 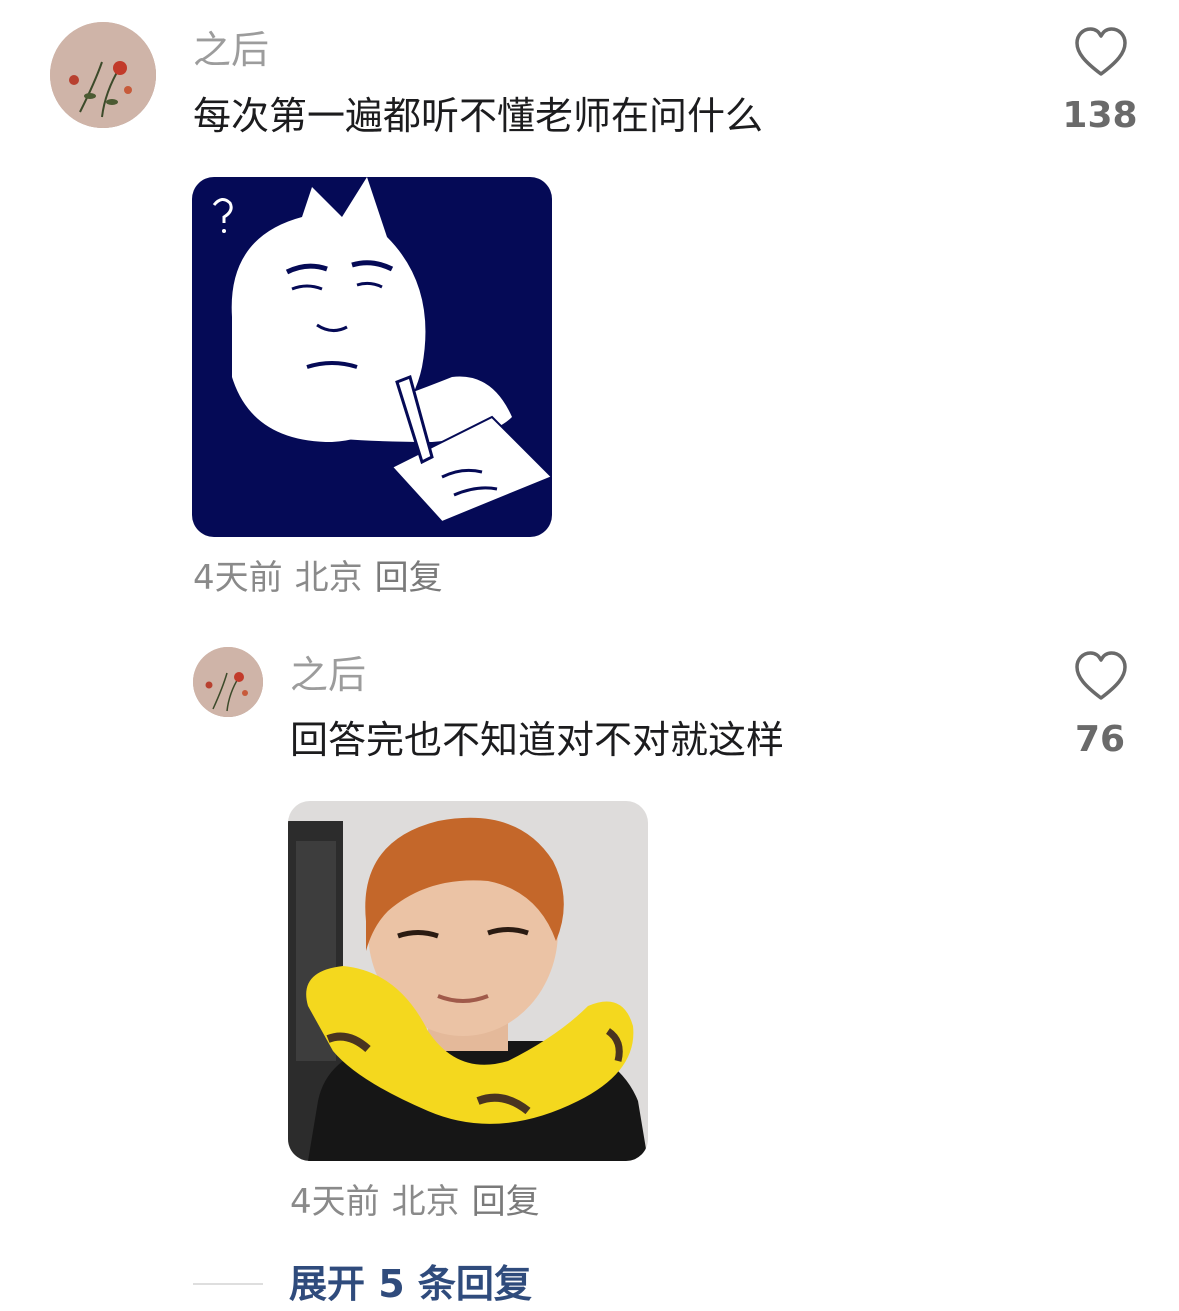 What do you see at coordinates (1100, 739) in the screenshot?
I see `like-count: 76` at bounding box center [1100, 739].